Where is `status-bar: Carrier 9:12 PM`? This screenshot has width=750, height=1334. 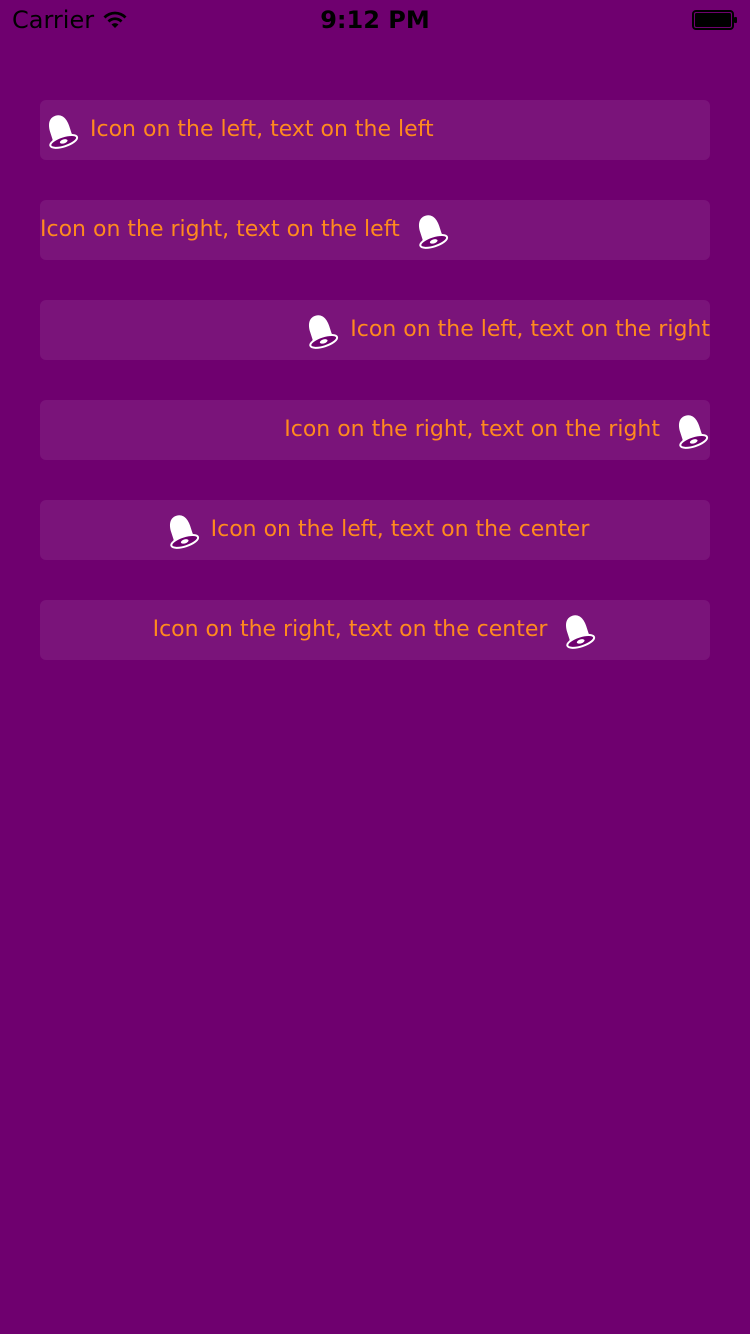 status-bar: Carrier 9:12 PM is located at coordinates (375, 20).